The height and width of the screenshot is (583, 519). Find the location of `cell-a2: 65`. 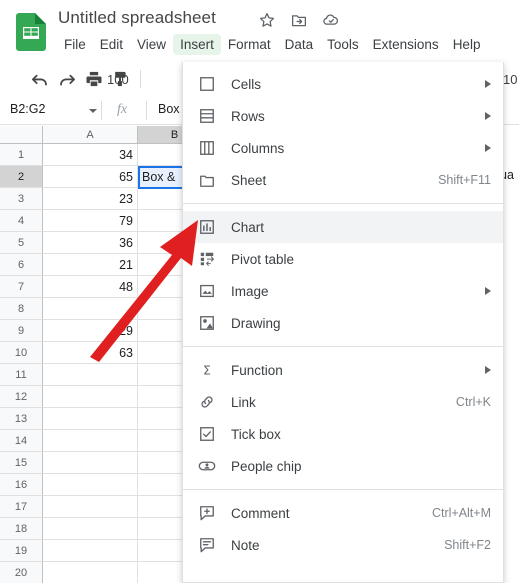

cell-a2: 65 is located at coordinates (90, 177).